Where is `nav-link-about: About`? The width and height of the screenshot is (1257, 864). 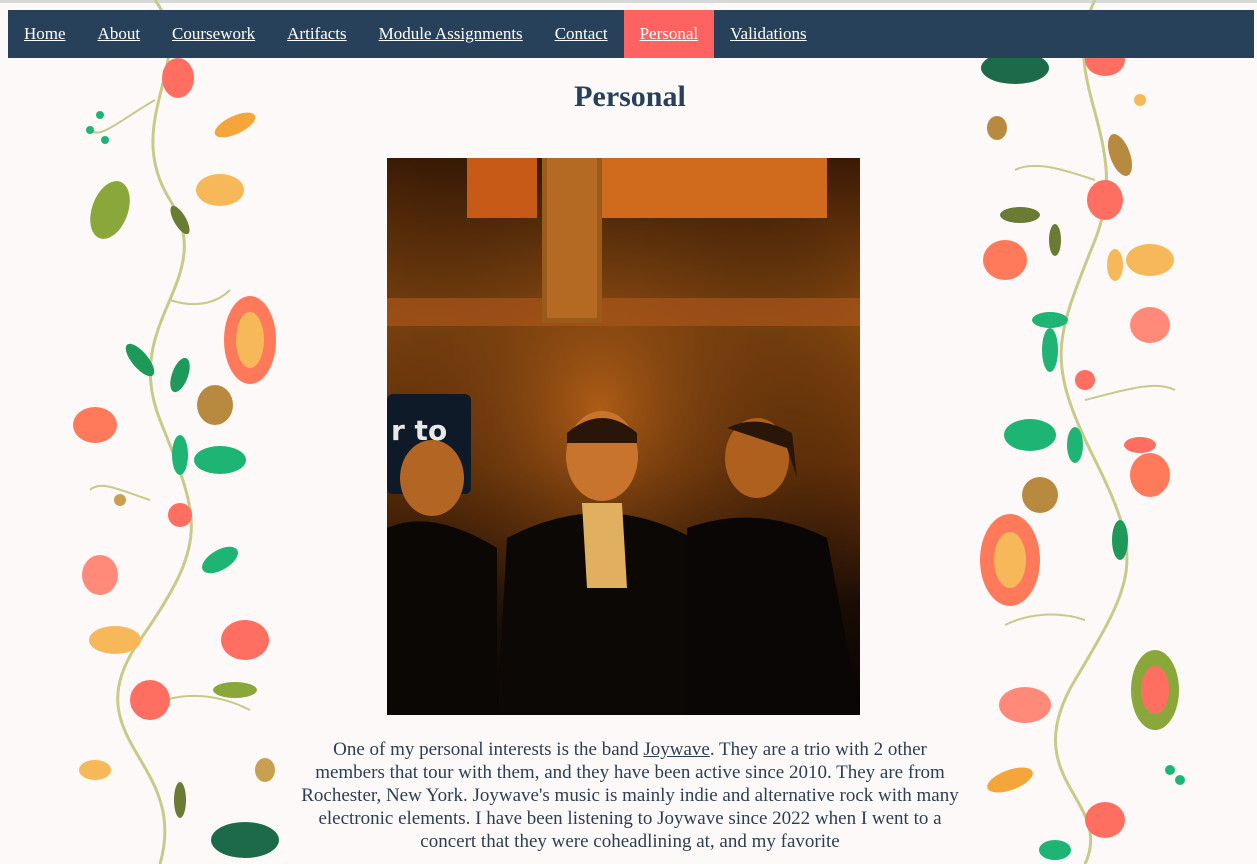
nav-link-about: About is located at coordinates (119, 34).